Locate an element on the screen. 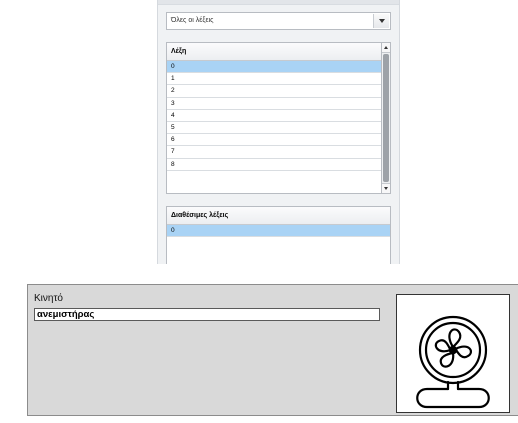 This screenshot has width=518, height=423. list-item: 6 is located at coordinates (274, 140).